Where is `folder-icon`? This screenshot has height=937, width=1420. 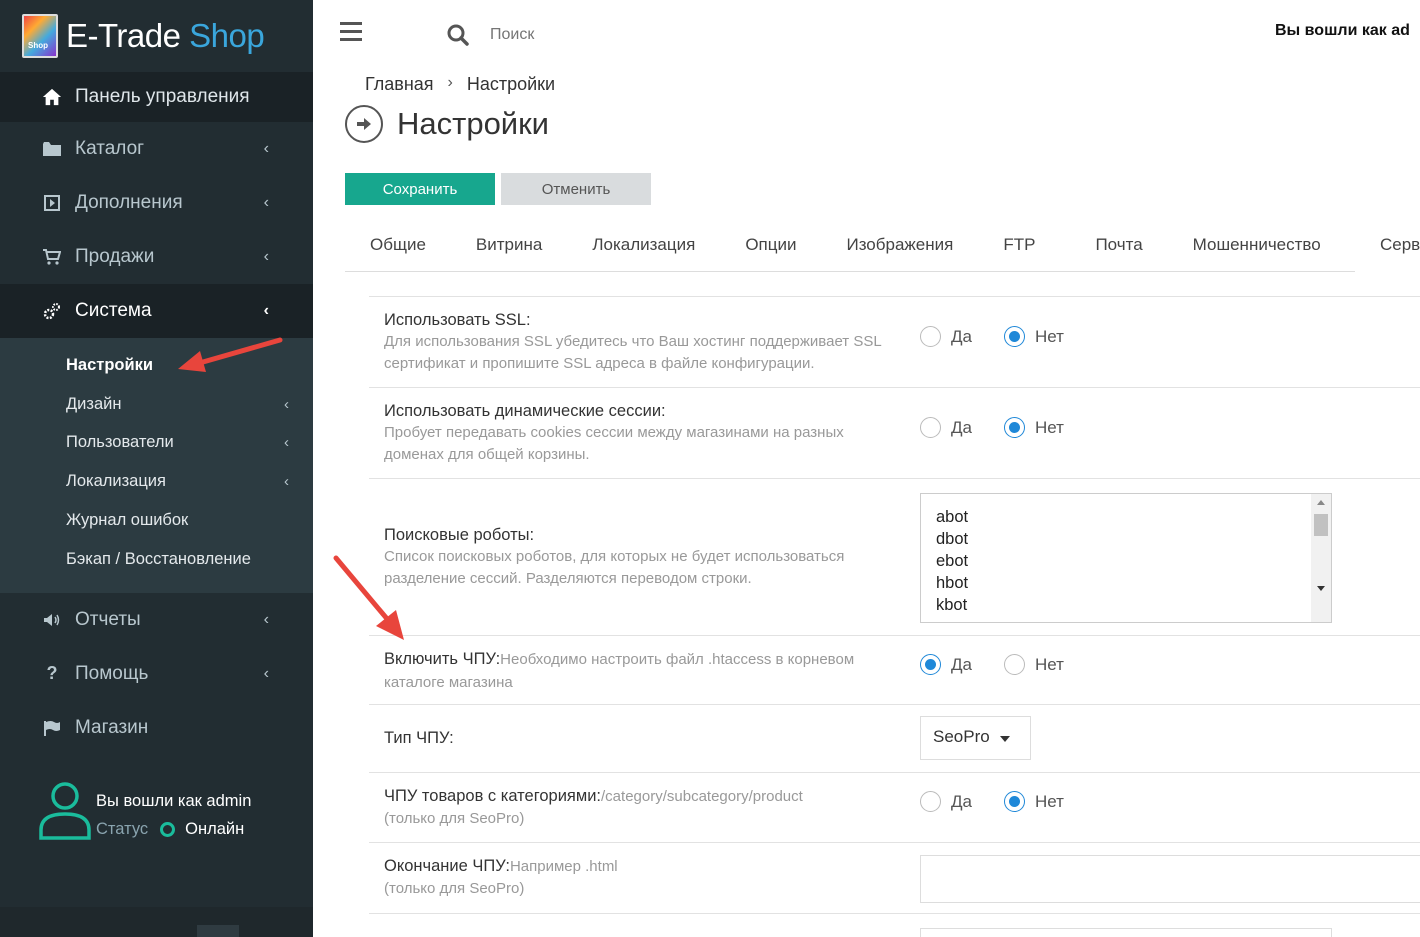
folder-icon is located at coordinates (52, 149).